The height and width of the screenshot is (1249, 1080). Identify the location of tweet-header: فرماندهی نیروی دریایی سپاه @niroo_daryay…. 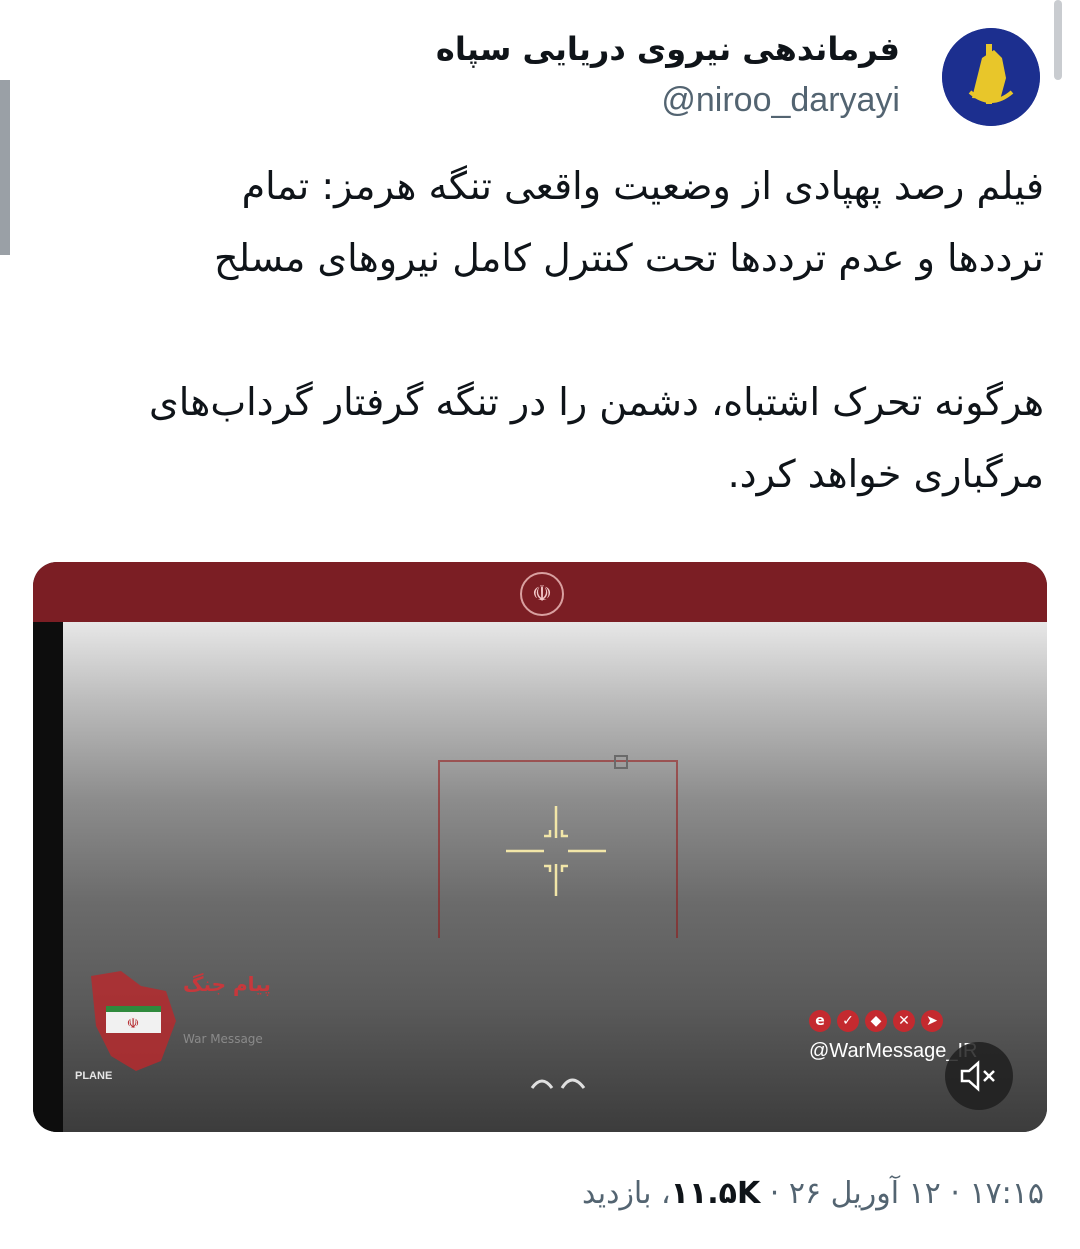
(540, 79).